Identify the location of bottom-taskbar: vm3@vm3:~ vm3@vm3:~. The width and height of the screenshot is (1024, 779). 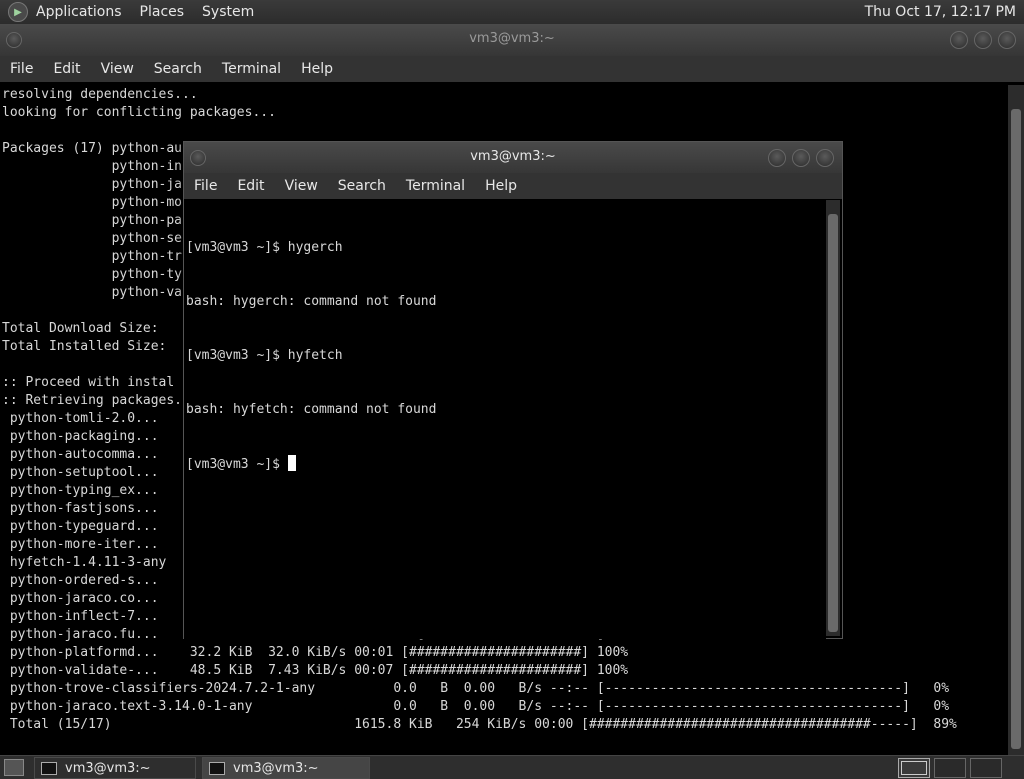
(512, 767).